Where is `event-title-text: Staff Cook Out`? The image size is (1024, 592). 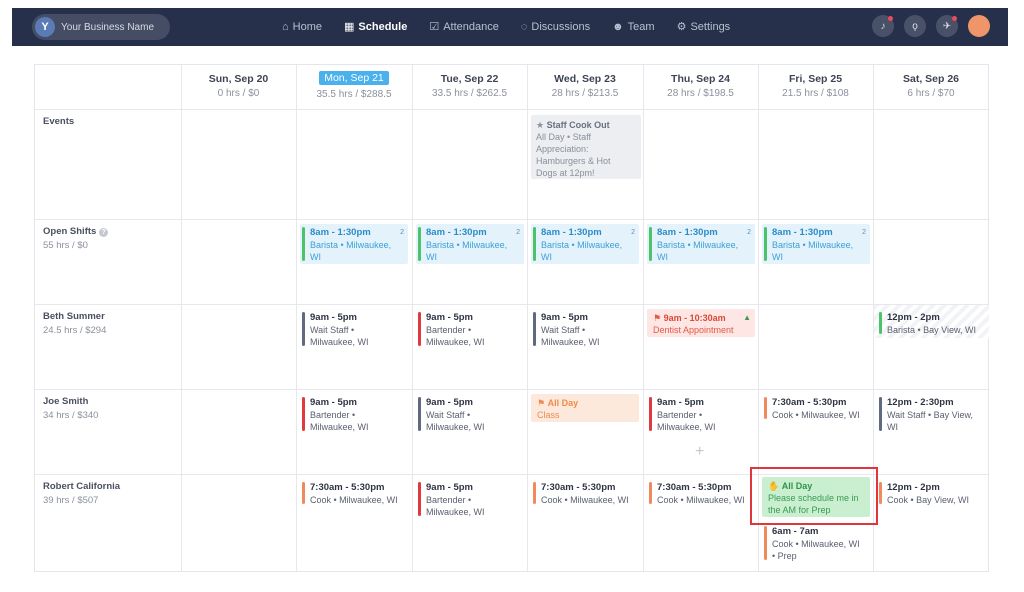 event-title-text: Staff Cook Out is located at coordinates (578, 125).